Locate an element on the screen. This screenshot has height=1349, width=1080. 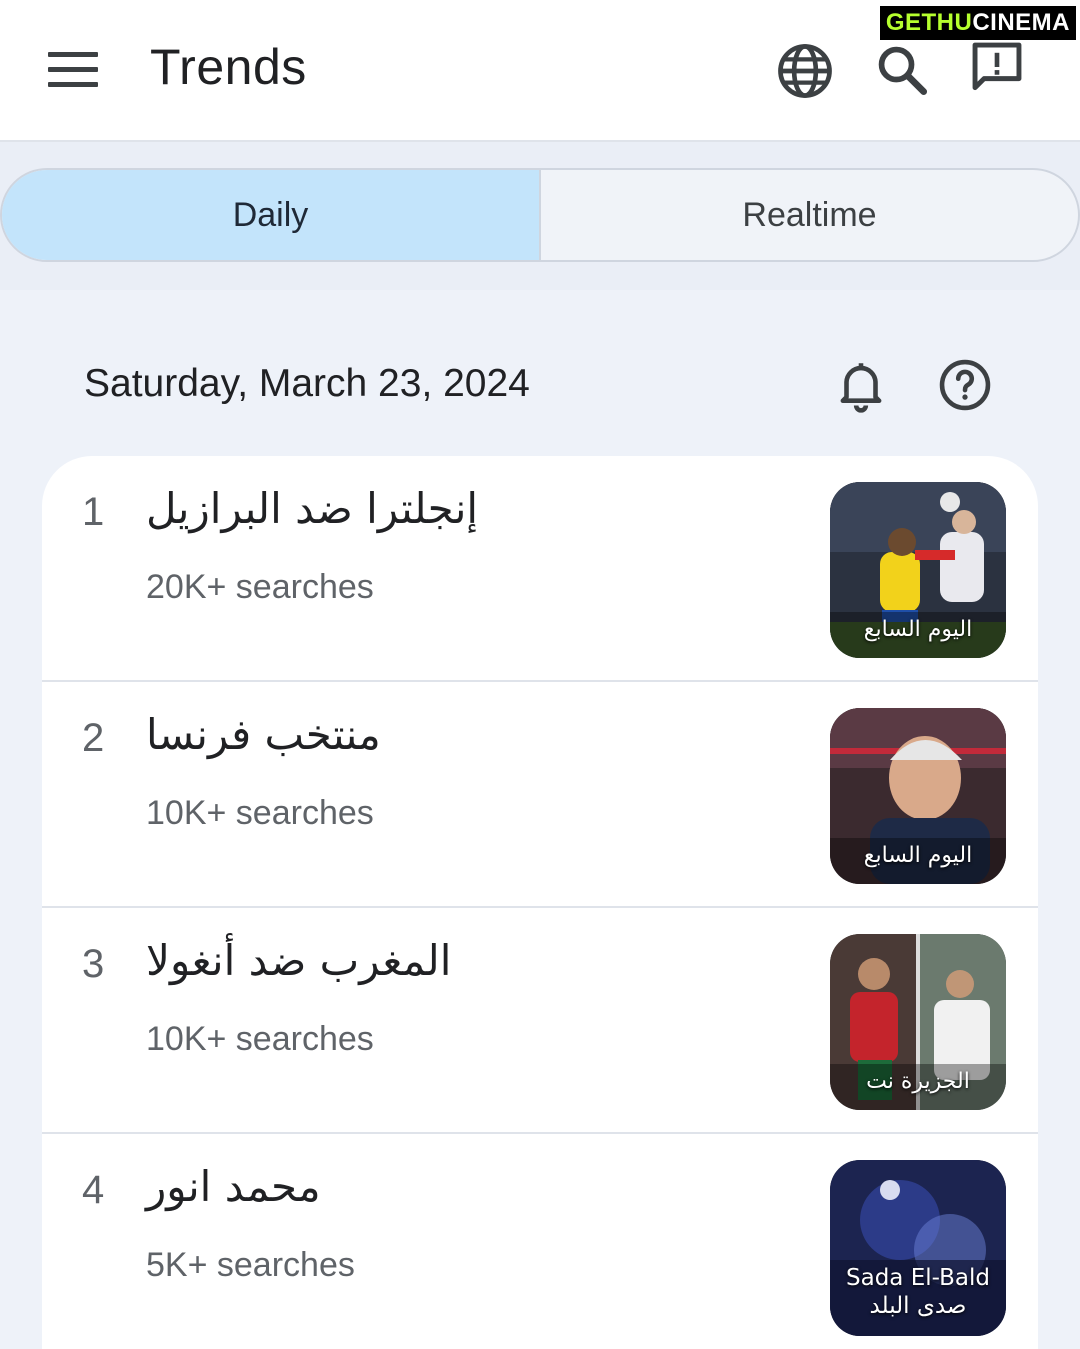
trend-query: محمد انور is located at coordinates (233, 1186).